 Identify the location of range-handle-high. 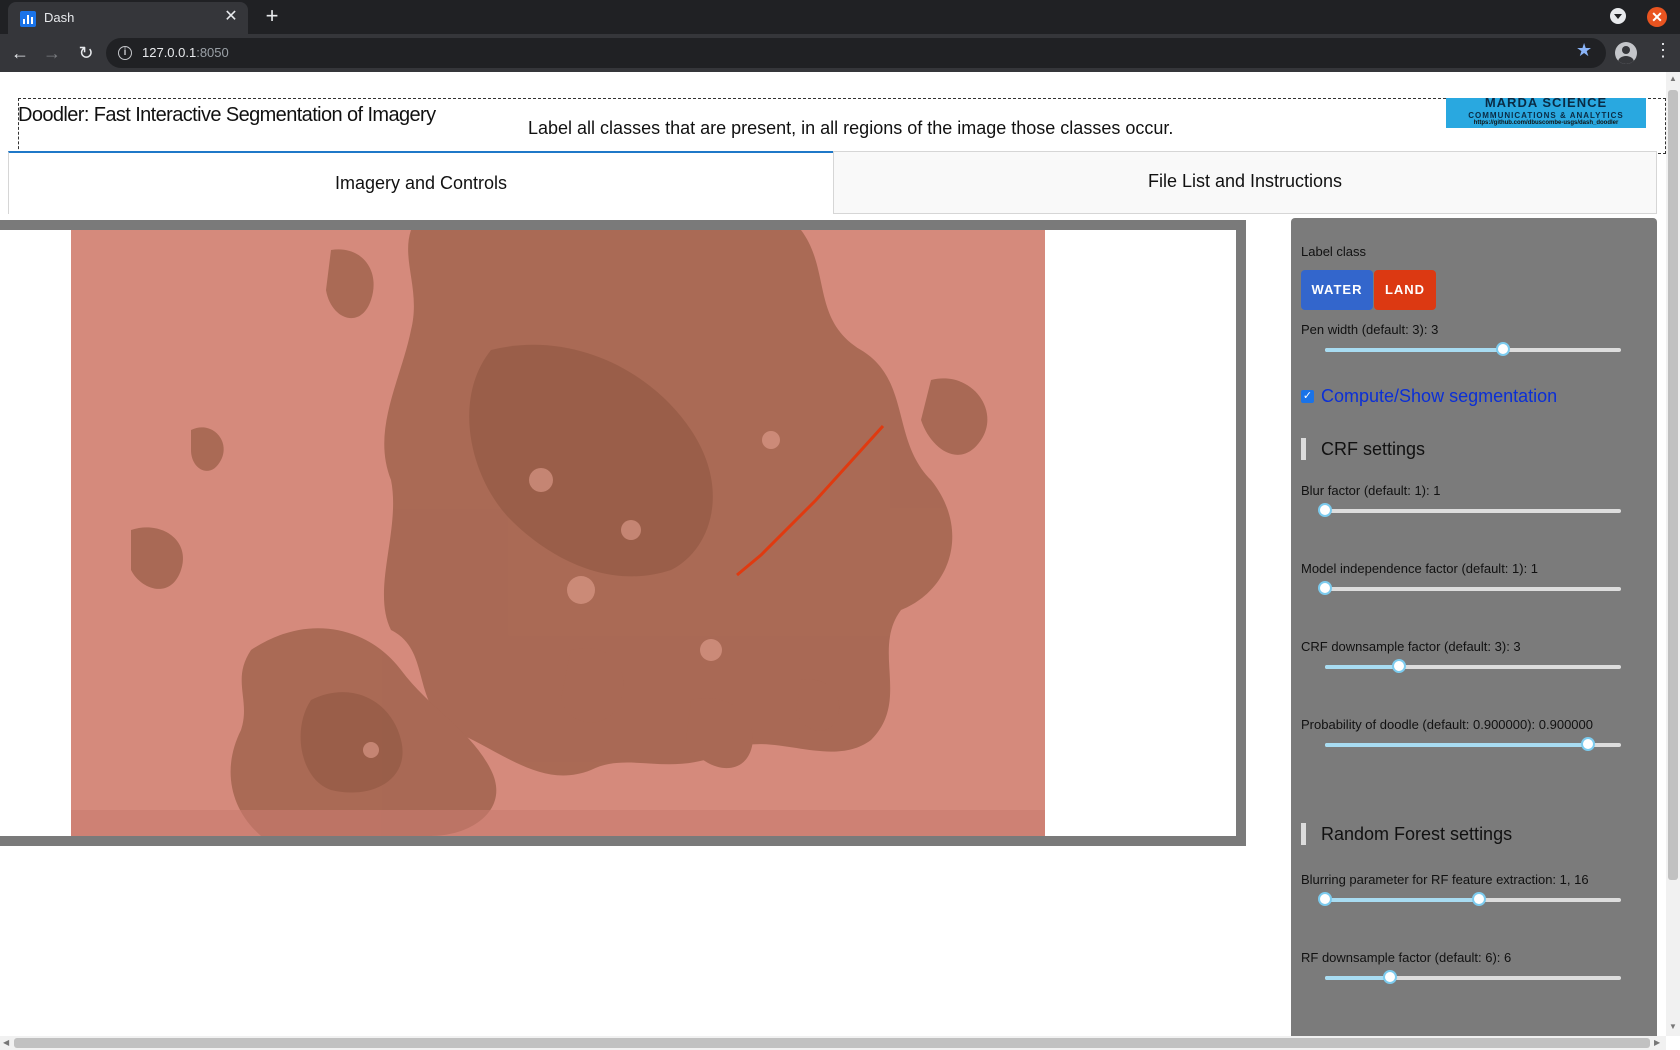
(1478, 899).